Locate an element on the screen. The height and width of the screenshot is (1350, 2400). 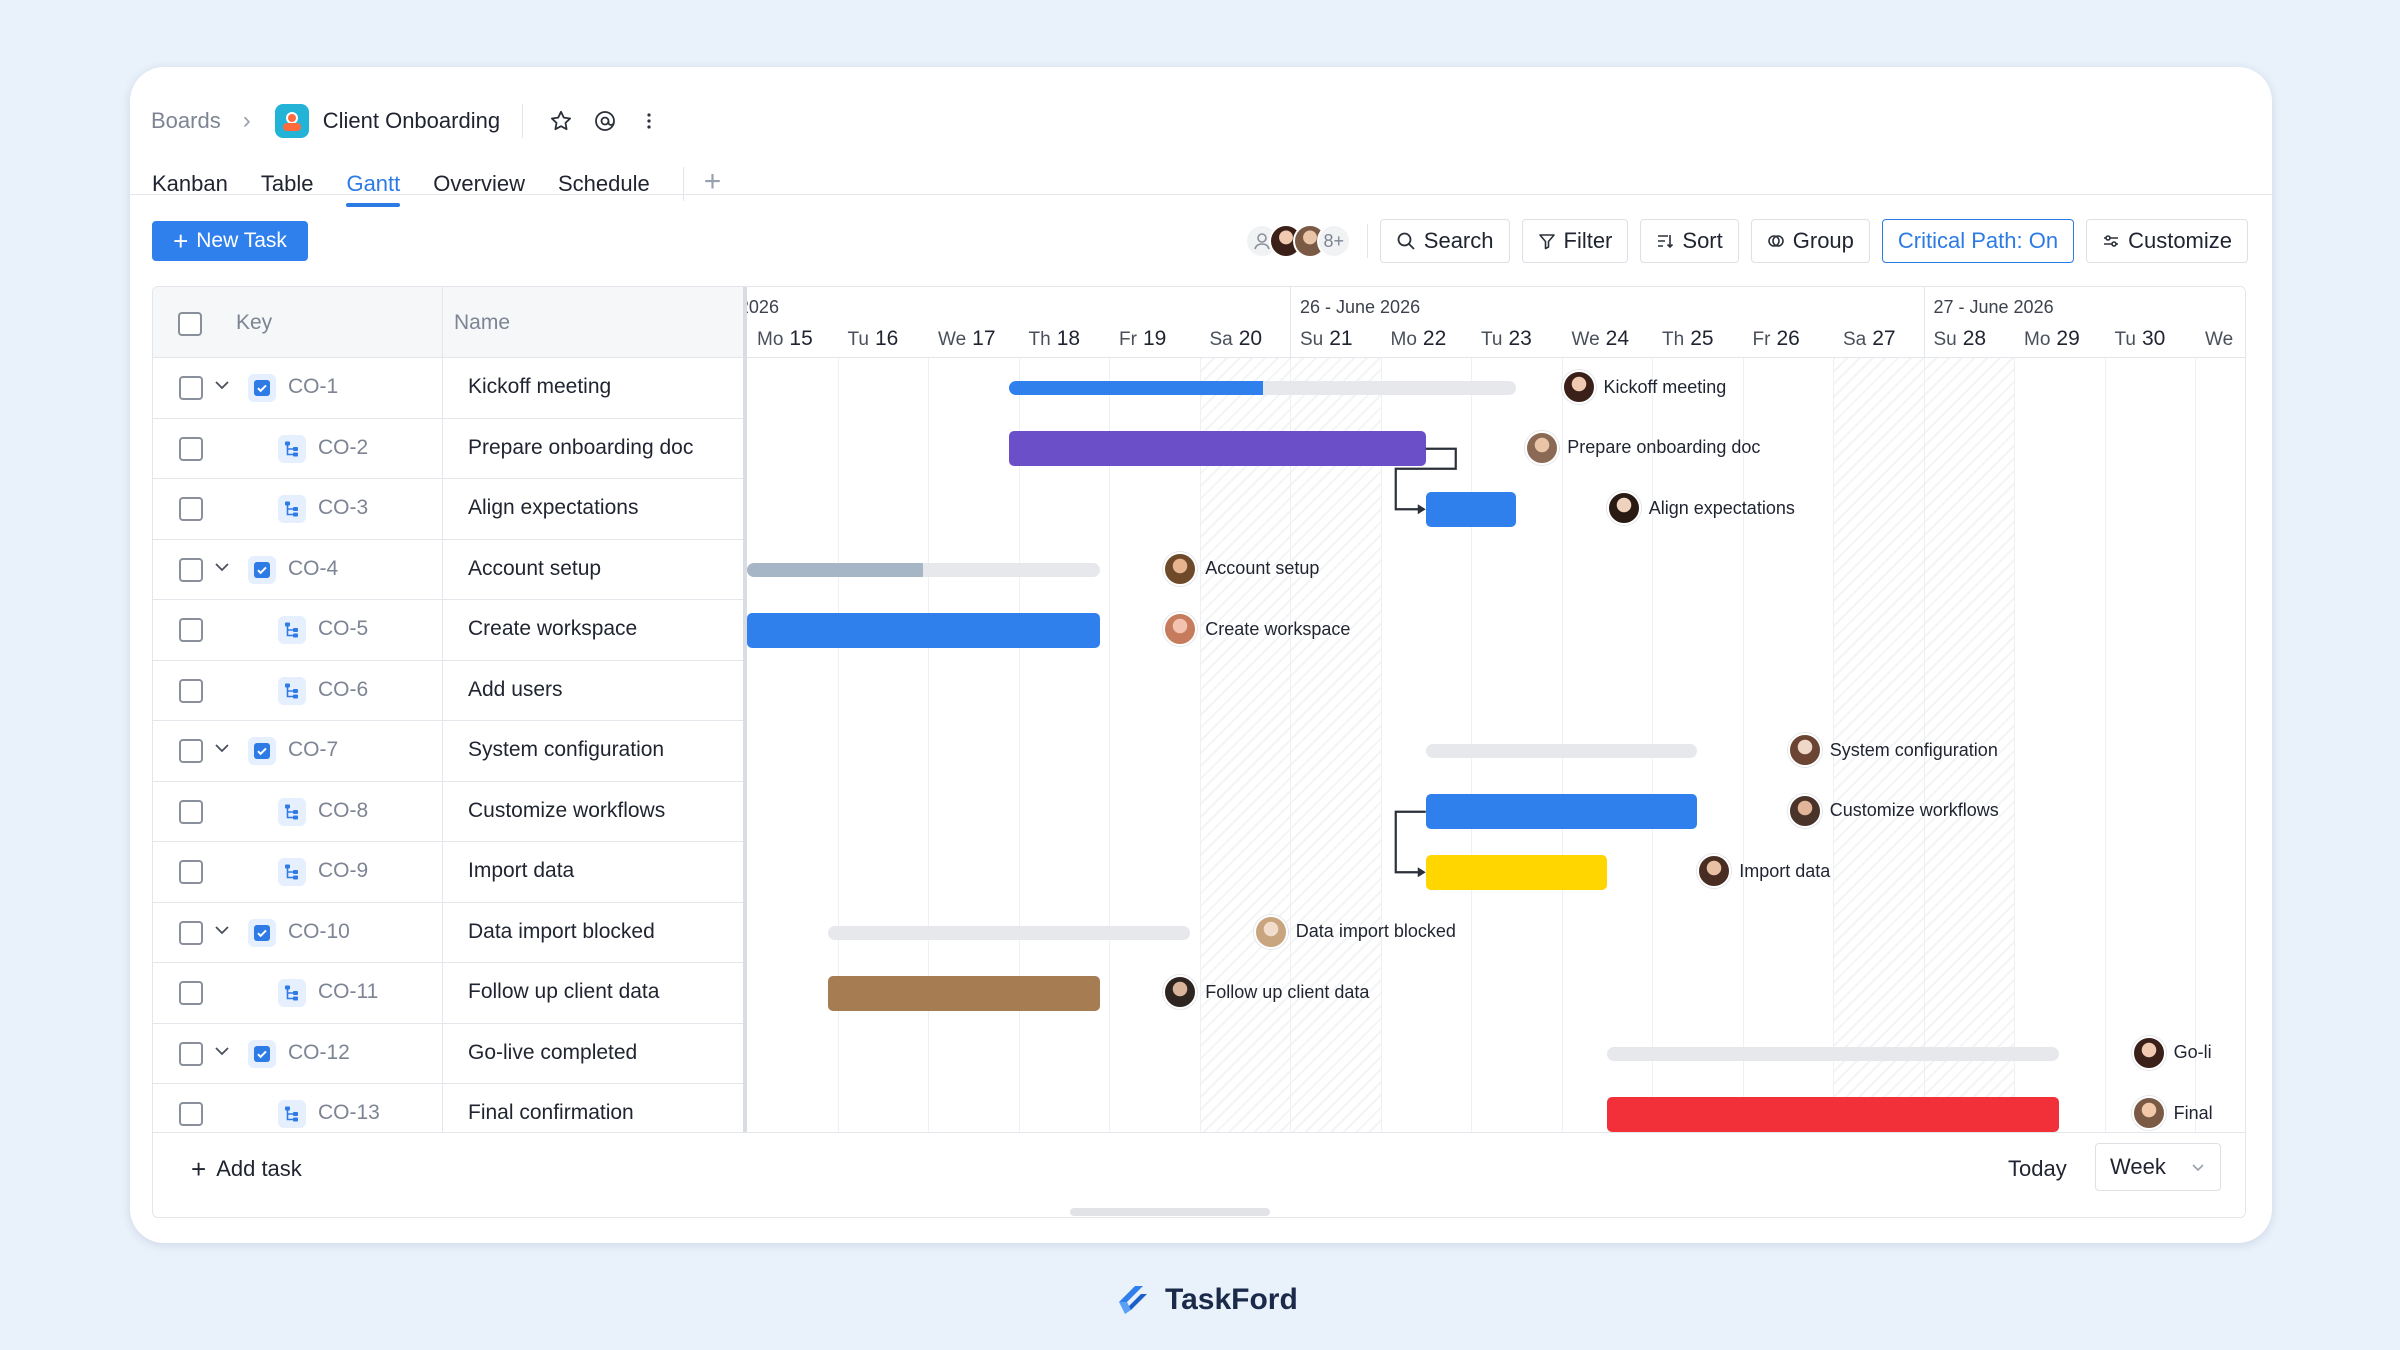
table-row: CO-9 Import data is located at coordinates (448, 872).